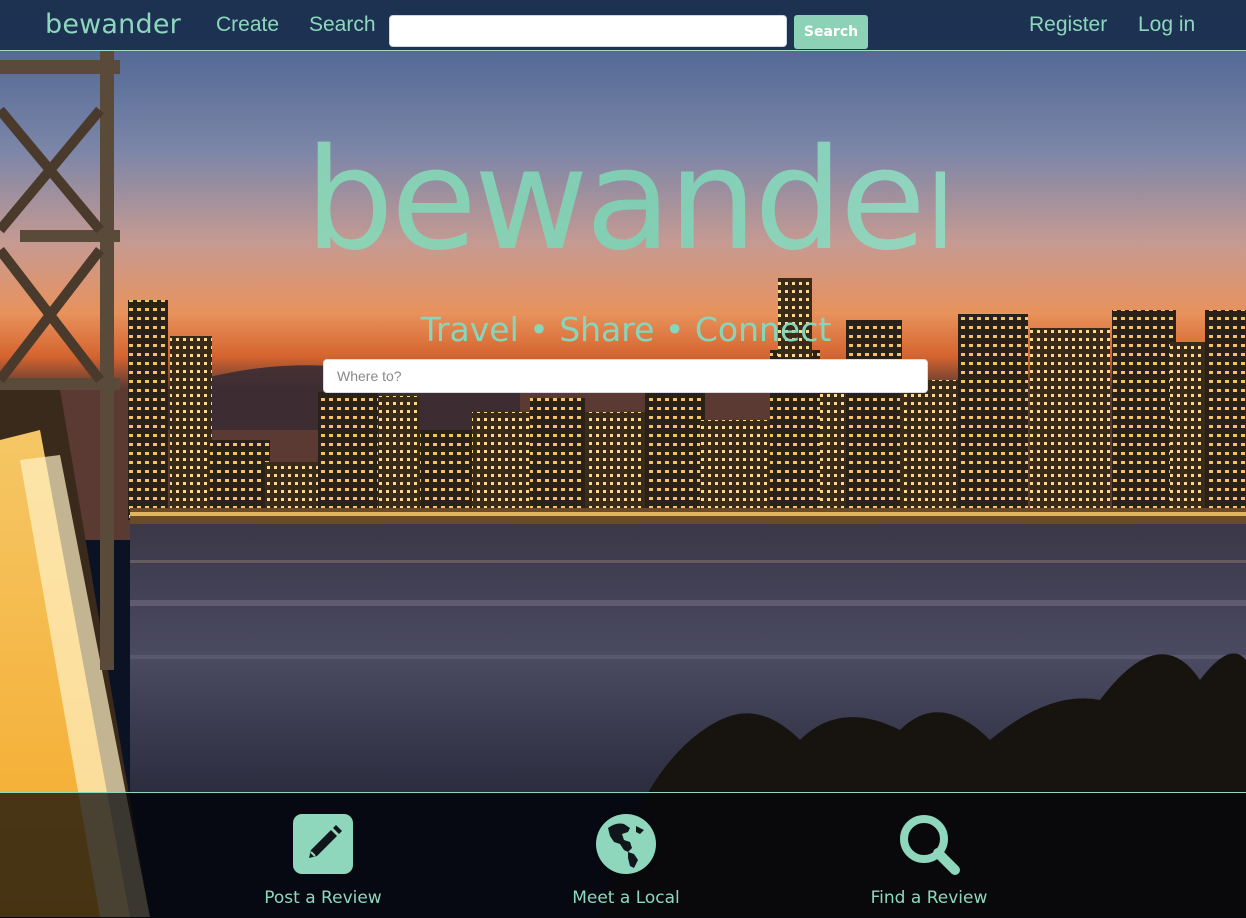  I want to click on nav-search-link: Search, so click(342, 25).